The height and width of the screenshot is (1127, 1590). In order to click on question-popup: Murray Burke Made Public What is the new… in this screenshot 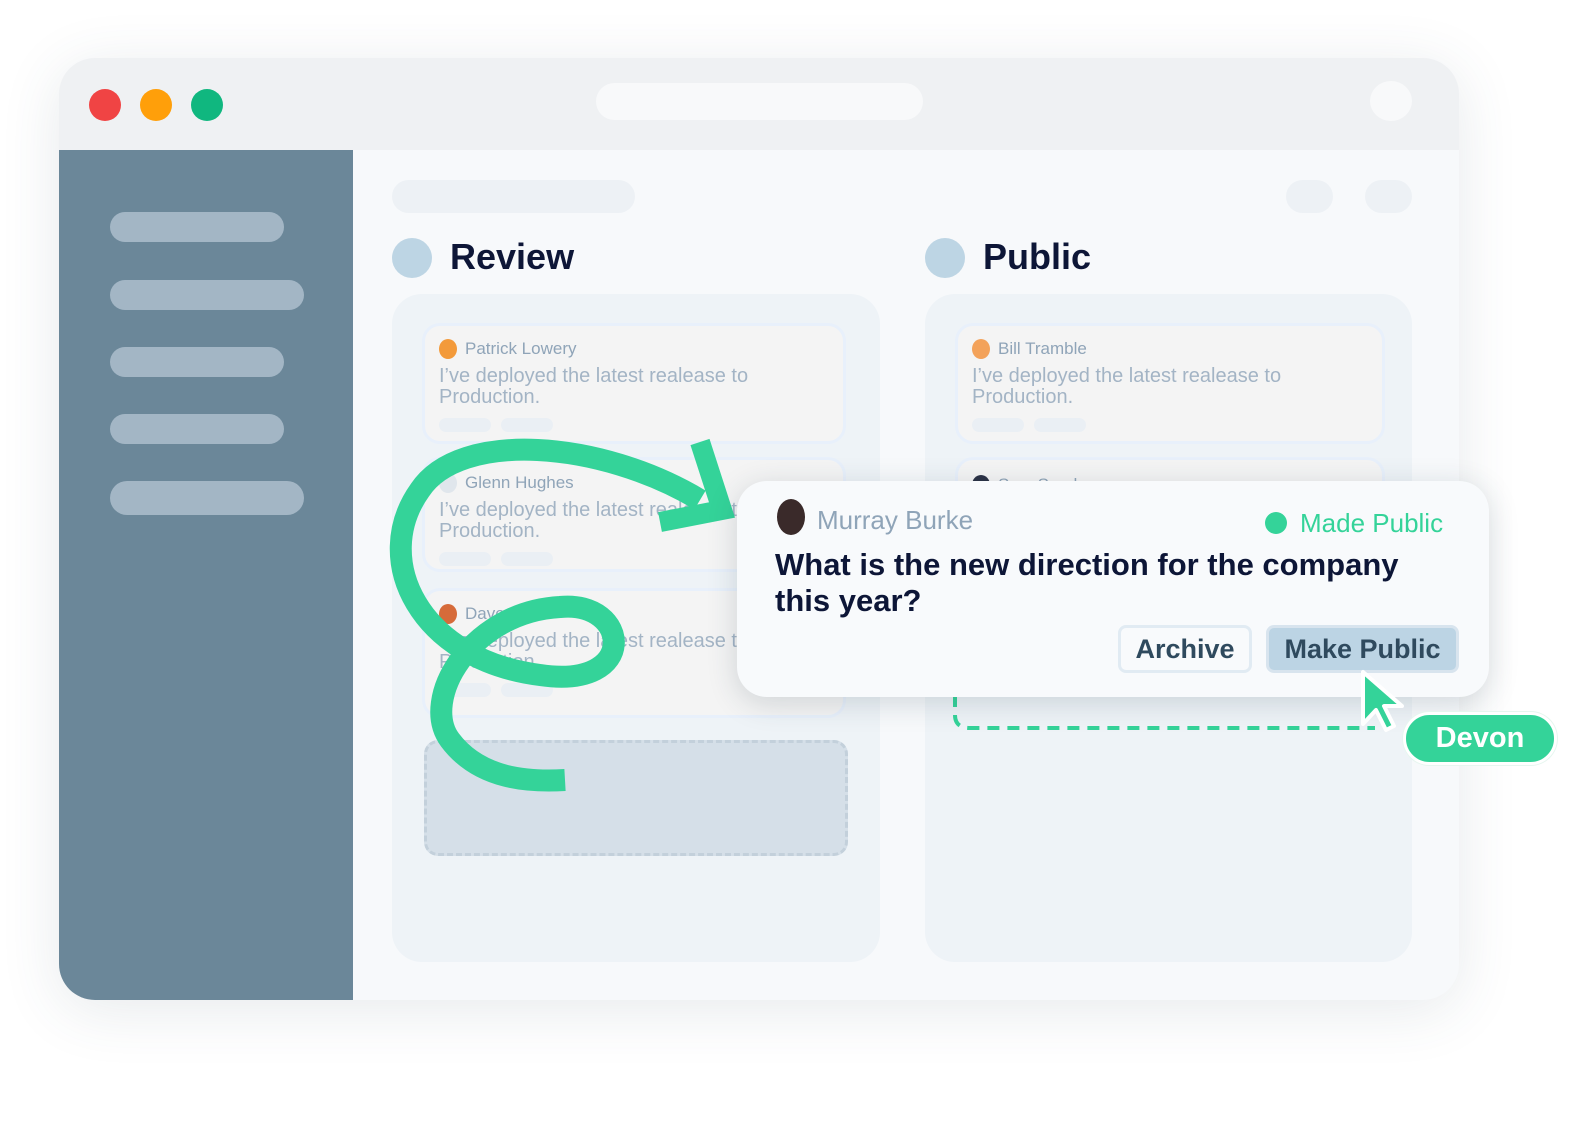, I will do `click(1113, 589)`.